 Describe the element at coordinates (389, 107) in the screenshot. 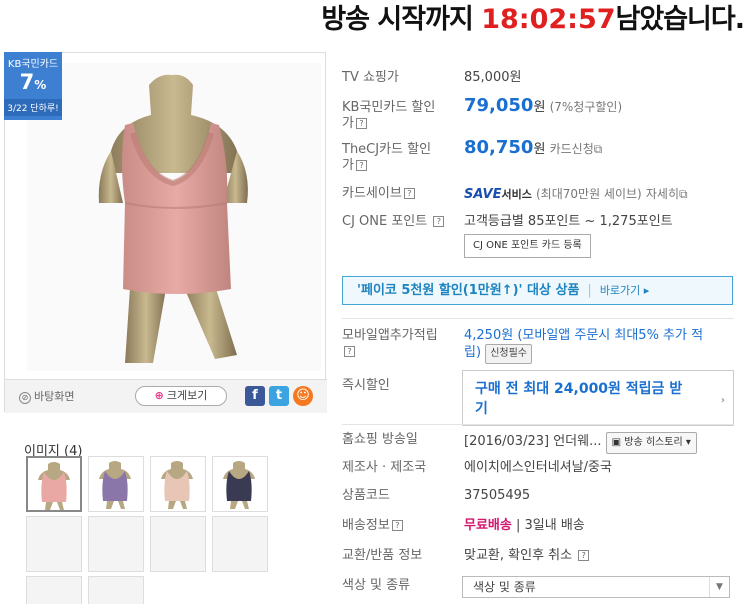

I see `kb-price-label-1: KB국민카드 할인` at that location.